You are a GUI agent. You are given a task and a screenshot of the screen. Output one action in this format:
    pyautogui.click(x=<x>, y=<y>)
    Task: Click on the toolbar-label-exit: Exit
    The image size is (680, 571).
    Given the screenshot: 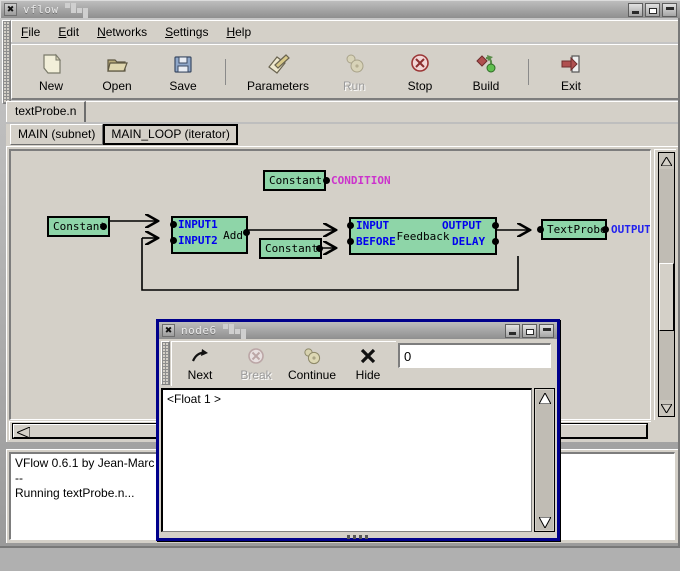 What is the action you would take?
    pyautogui.click(x=570, y=85)
    